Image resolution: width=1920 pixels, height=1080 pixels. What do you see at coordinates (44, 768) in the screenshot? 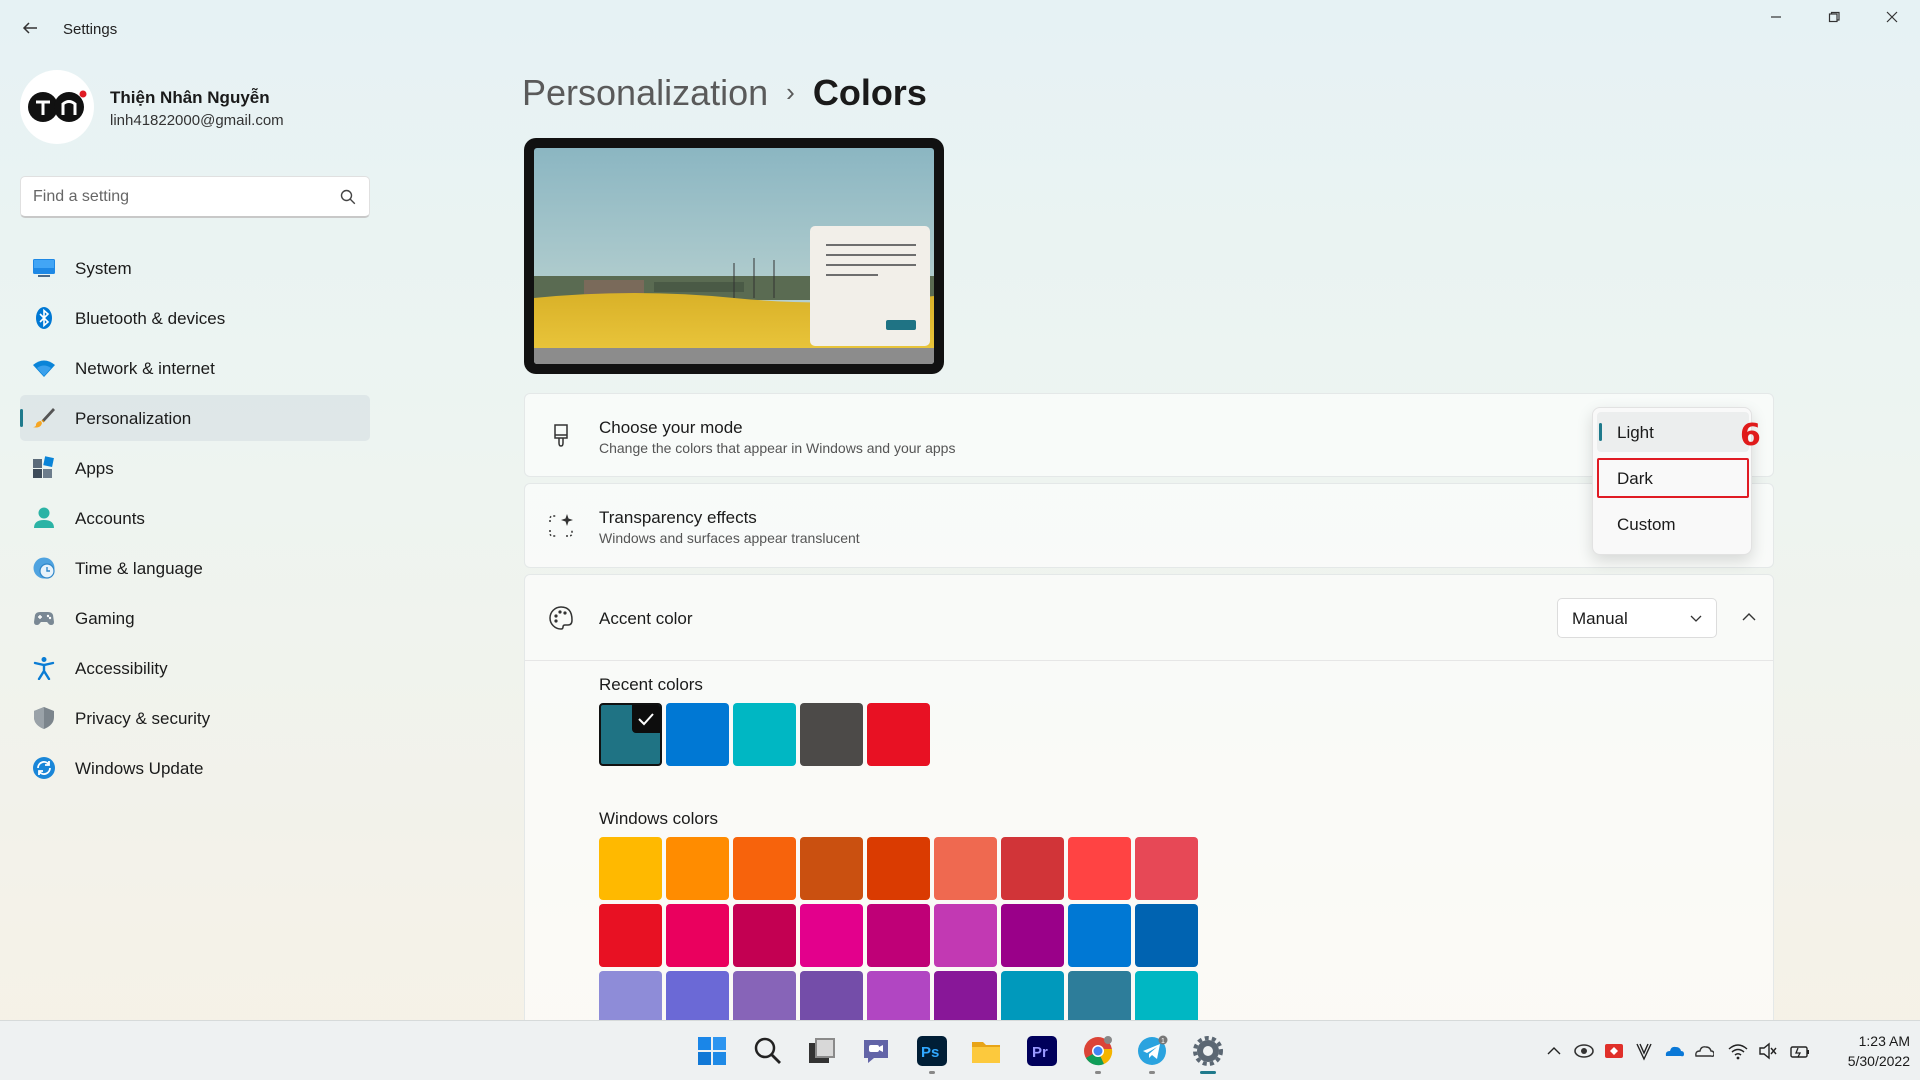
I see `update-icon` at bounding box center [44, 768].